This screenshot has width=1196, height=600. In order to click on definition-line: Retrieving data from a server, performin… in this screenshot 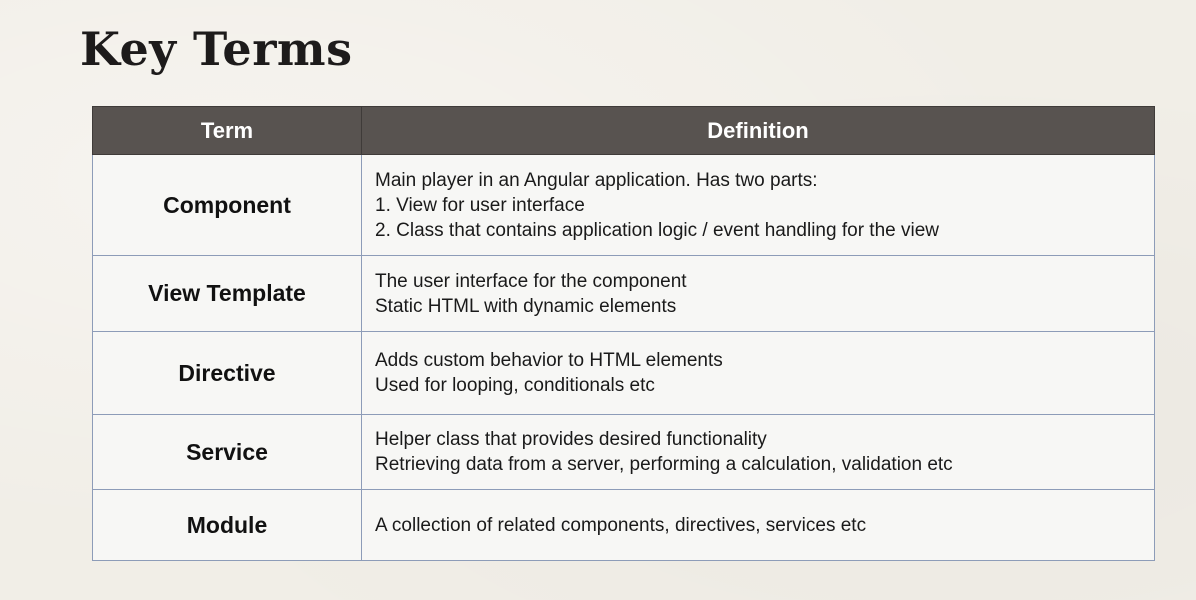, I will do `click(664, 464)`.